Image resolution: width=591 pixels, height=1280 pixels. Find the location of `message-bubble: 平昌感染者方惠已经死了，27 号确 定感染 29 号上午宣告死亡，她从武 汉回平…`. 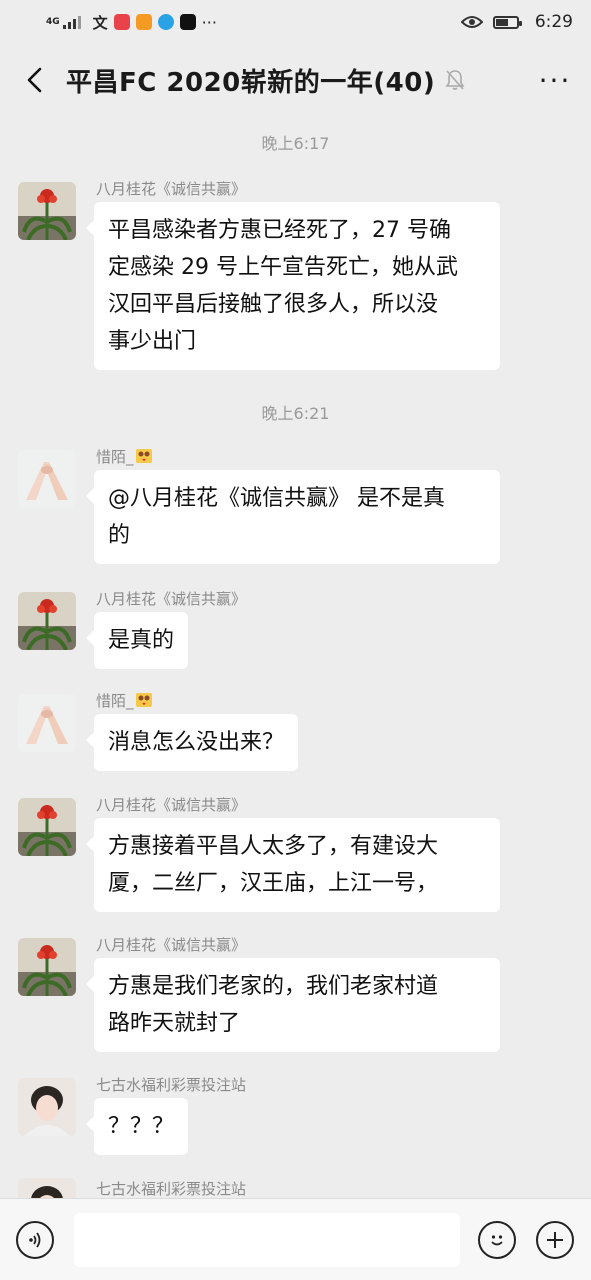

message-bubble: 平昌感染者方惠已经死了，27 号确 定感染 29 号上午宣告死亡，她从武 汉回平… is located at coordinates (293, 286).